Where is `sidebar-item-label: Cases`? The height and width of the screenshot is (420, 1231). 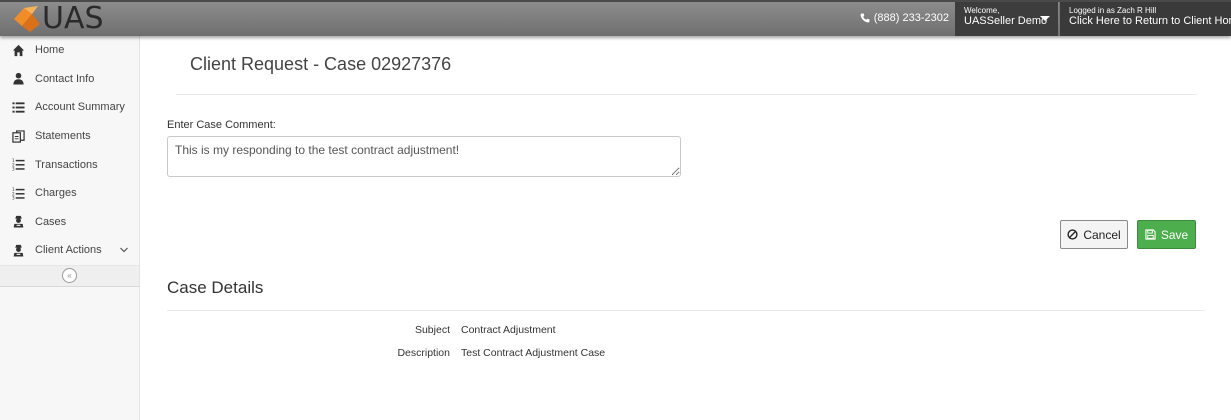
sidebar-item-label: Cases is located at coordinates (51, 221).